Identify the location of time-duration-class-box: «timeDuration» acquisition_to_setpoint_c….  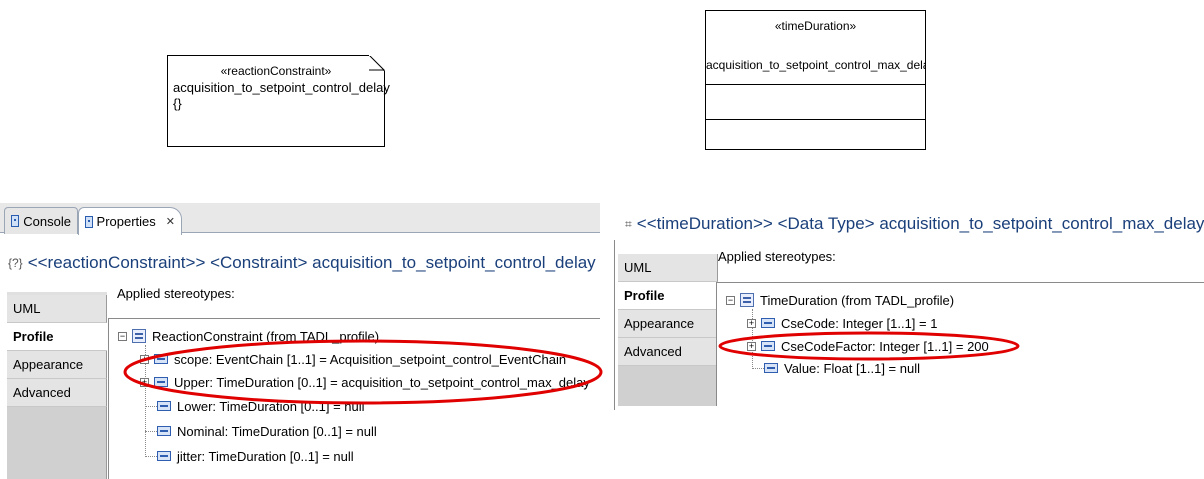
(815, 80).